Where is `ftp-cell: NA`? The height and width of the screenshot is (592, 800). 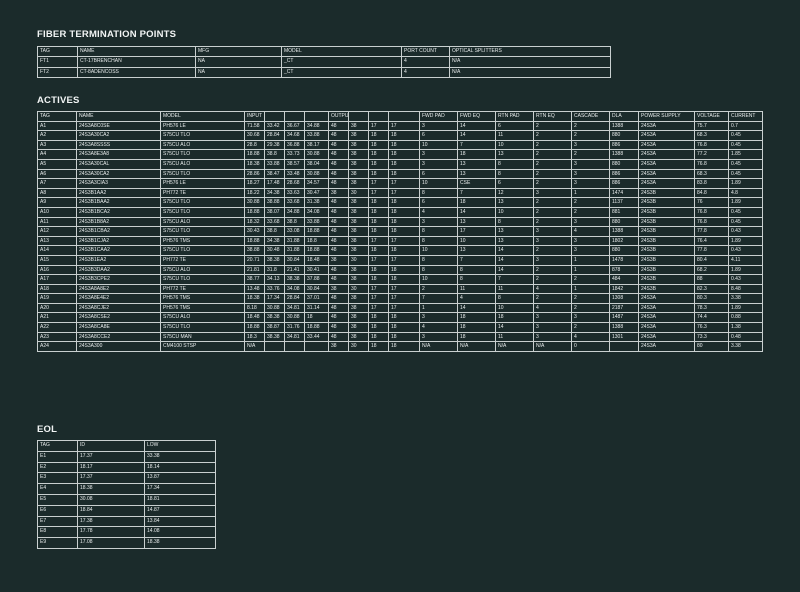
ftp-cell: NA is located at coordinates (238, 62).